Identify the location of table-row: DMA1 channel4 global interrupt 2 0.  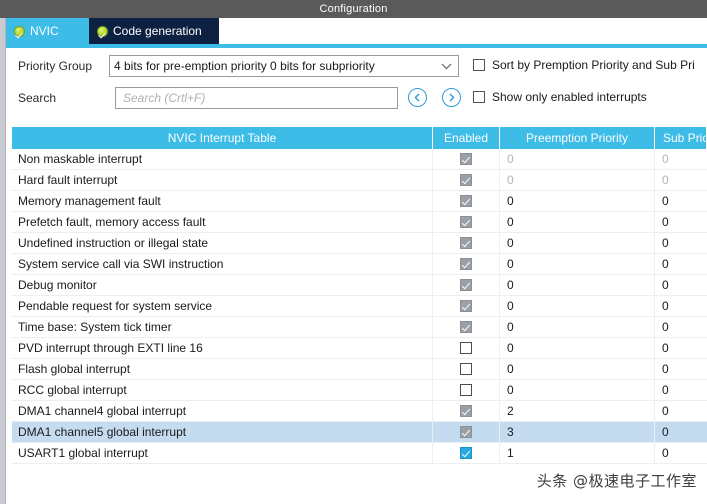
(359, 411).